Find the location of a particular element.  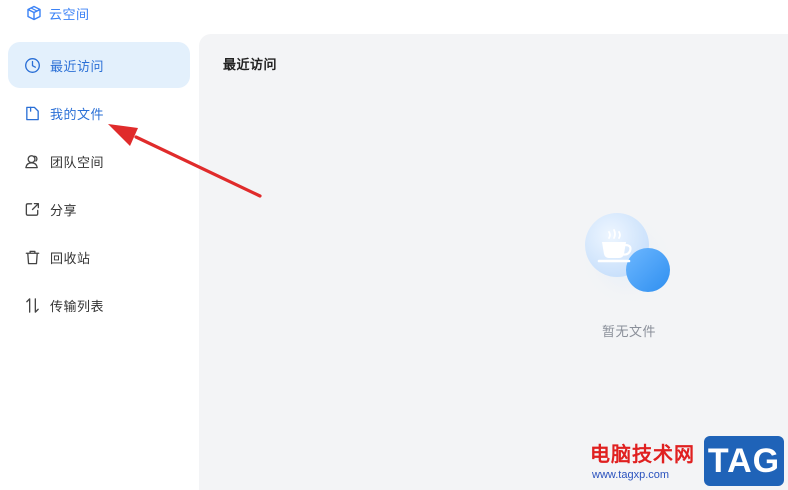

sidebar-item-share: 分享 is located at coordinates (99, 209).